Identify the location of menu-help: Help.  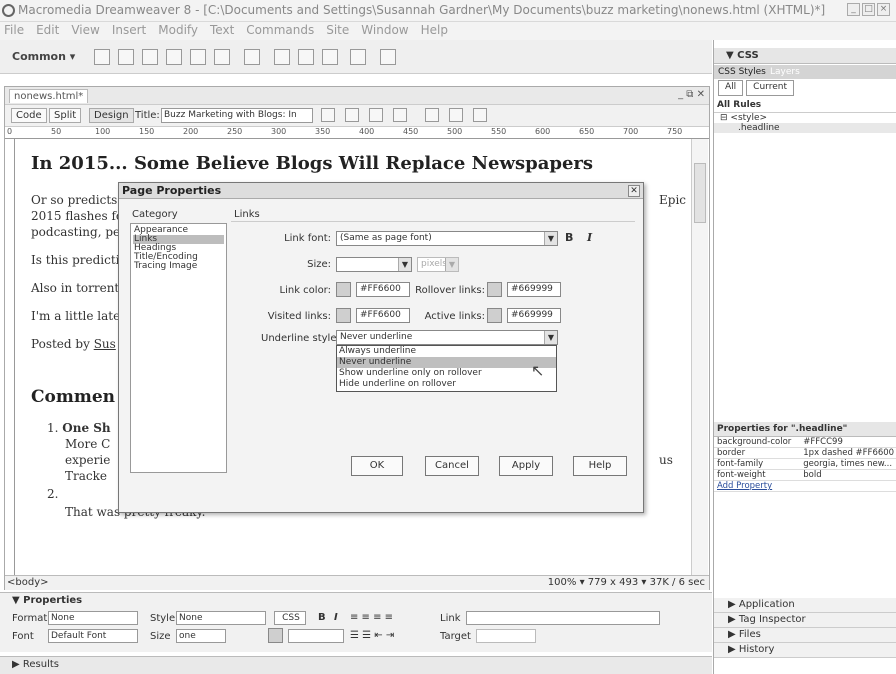
(434, 31).